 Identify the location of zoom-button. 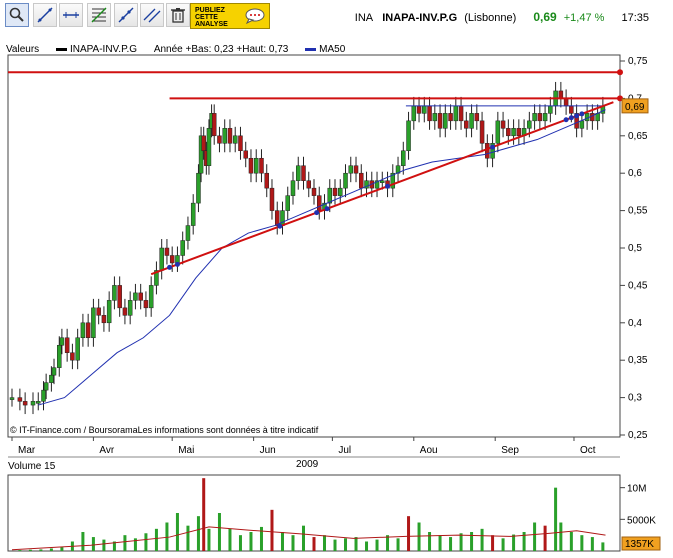
(17, 15).